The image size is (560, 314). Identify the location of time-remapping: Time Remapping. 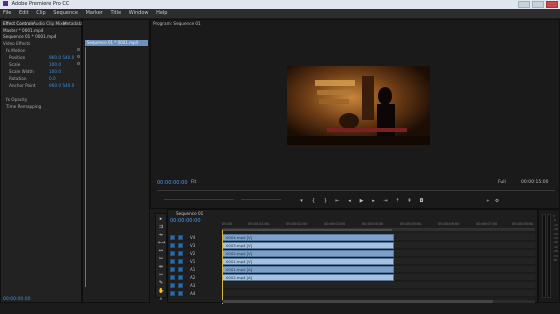
(23, 107).